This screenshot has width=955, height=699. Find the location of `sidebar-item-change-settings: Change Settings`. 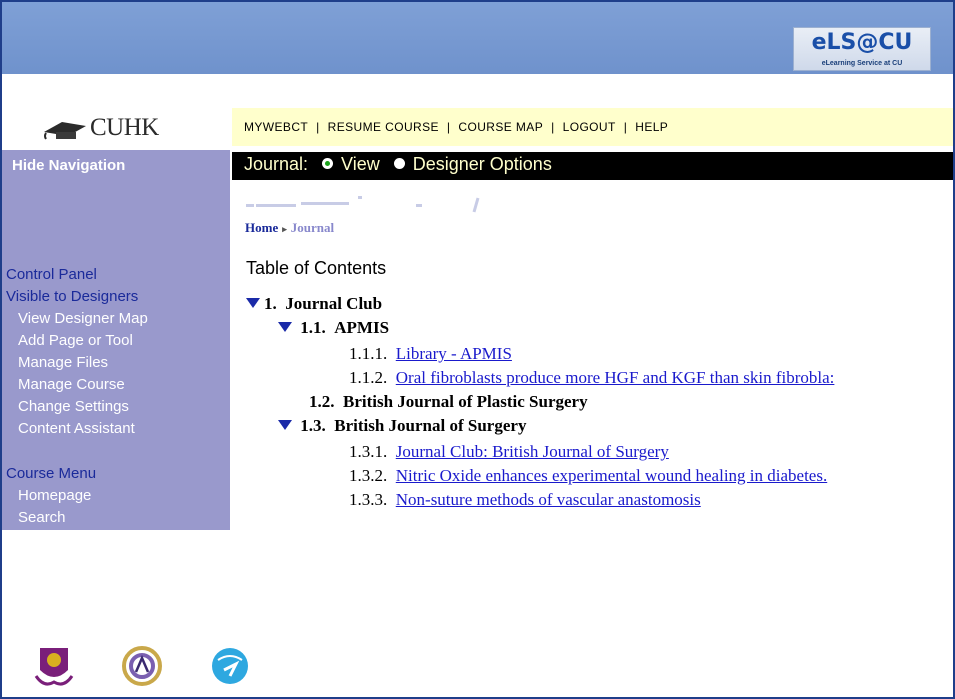

sidebar-item-change-settings: Change Settings is located at coordinates (77, 407).